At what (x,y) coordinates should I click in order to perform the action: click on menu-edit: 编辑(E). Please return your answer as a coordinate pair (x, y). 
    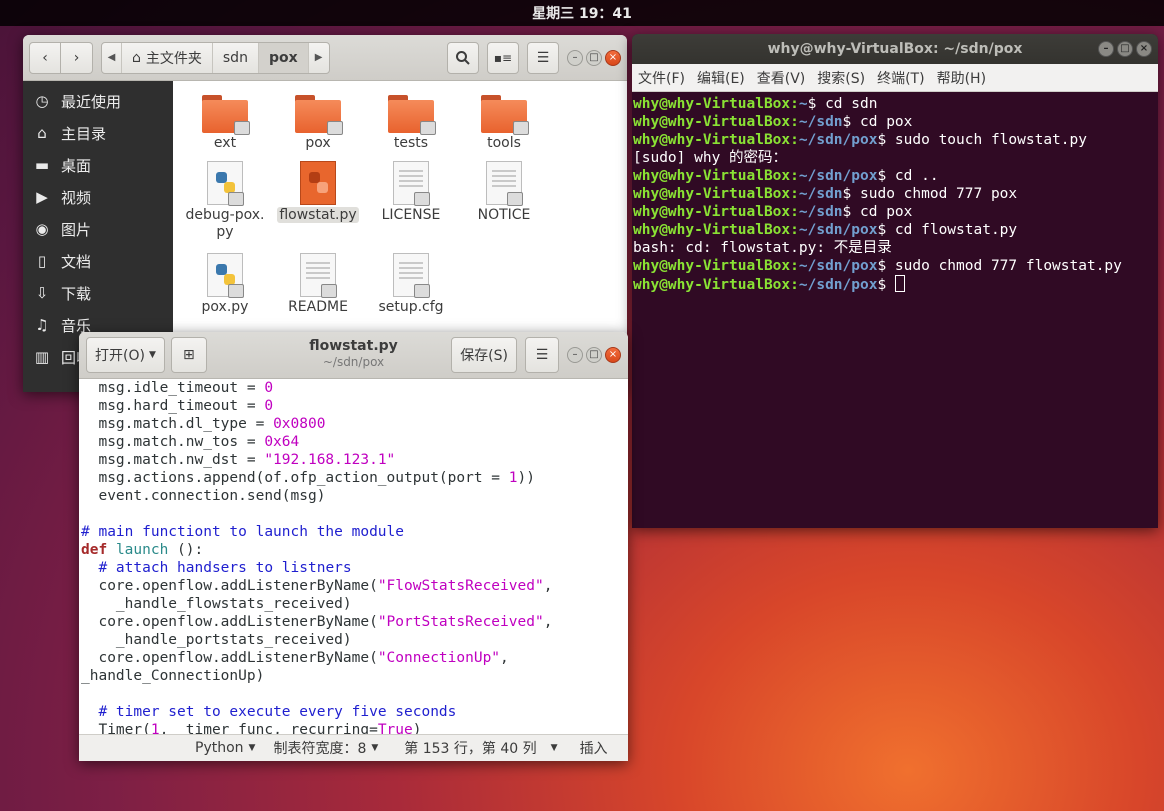
    Looking at the image, I should click on (721, 78).